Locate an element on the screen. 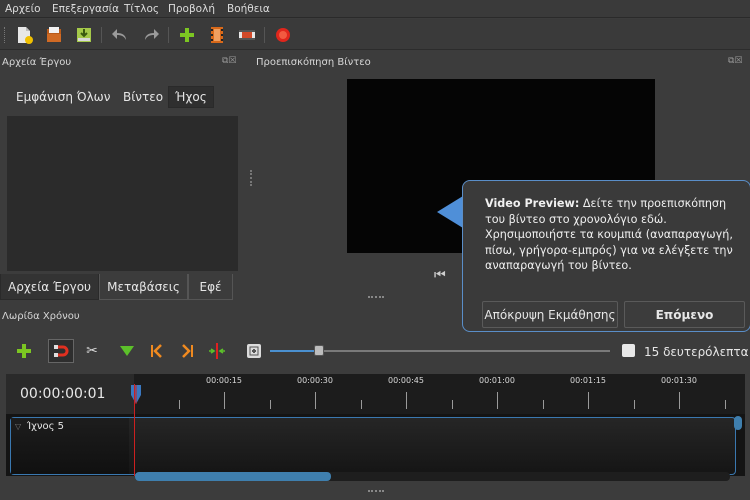 This screenshot has width=750, height=500. jump-to-start-icon: ⏮ is located at coordinates (440, 275).